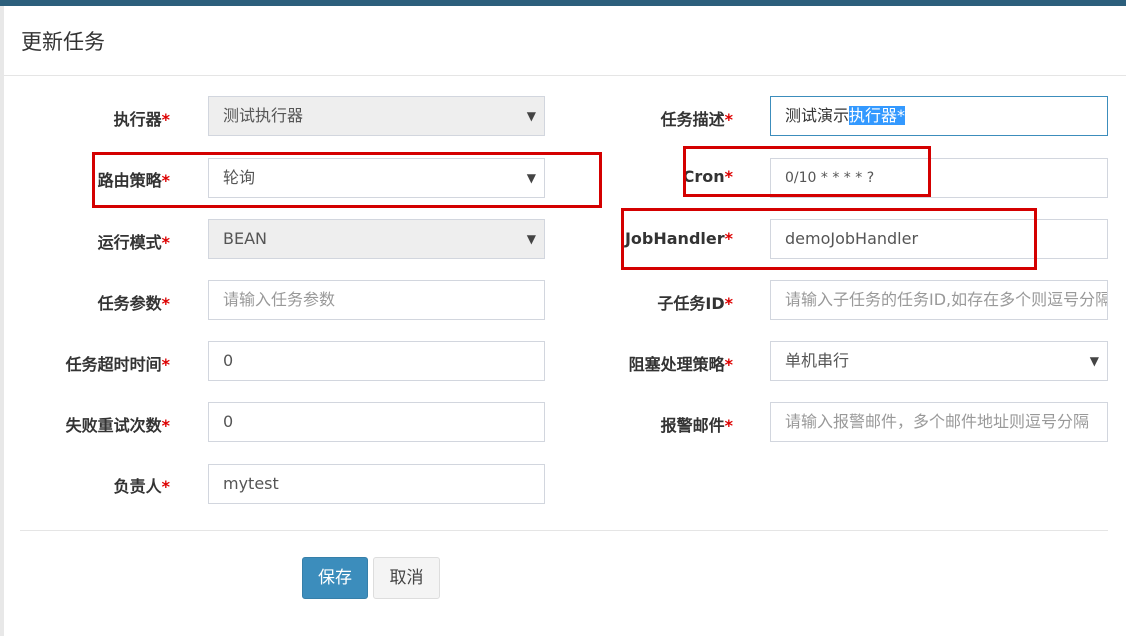 The width and height of the screenshot is (1126, 636). Describe the element at coordinates (376, 116) in the screenshot. I see `executor-select: 测试执行器 ▼` at that location.